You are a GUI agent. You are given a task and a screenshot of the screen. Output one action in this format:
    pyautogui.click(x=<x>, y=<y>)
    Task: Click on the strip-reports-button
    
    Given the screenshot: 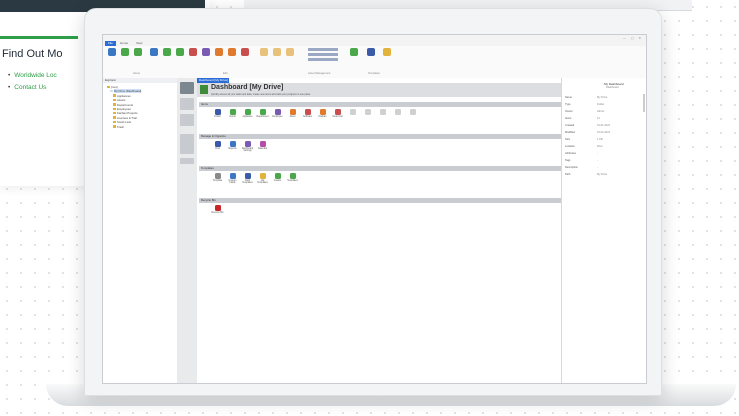 What is the action you would take?
    pyautogui.click(x=187, y=120)
    